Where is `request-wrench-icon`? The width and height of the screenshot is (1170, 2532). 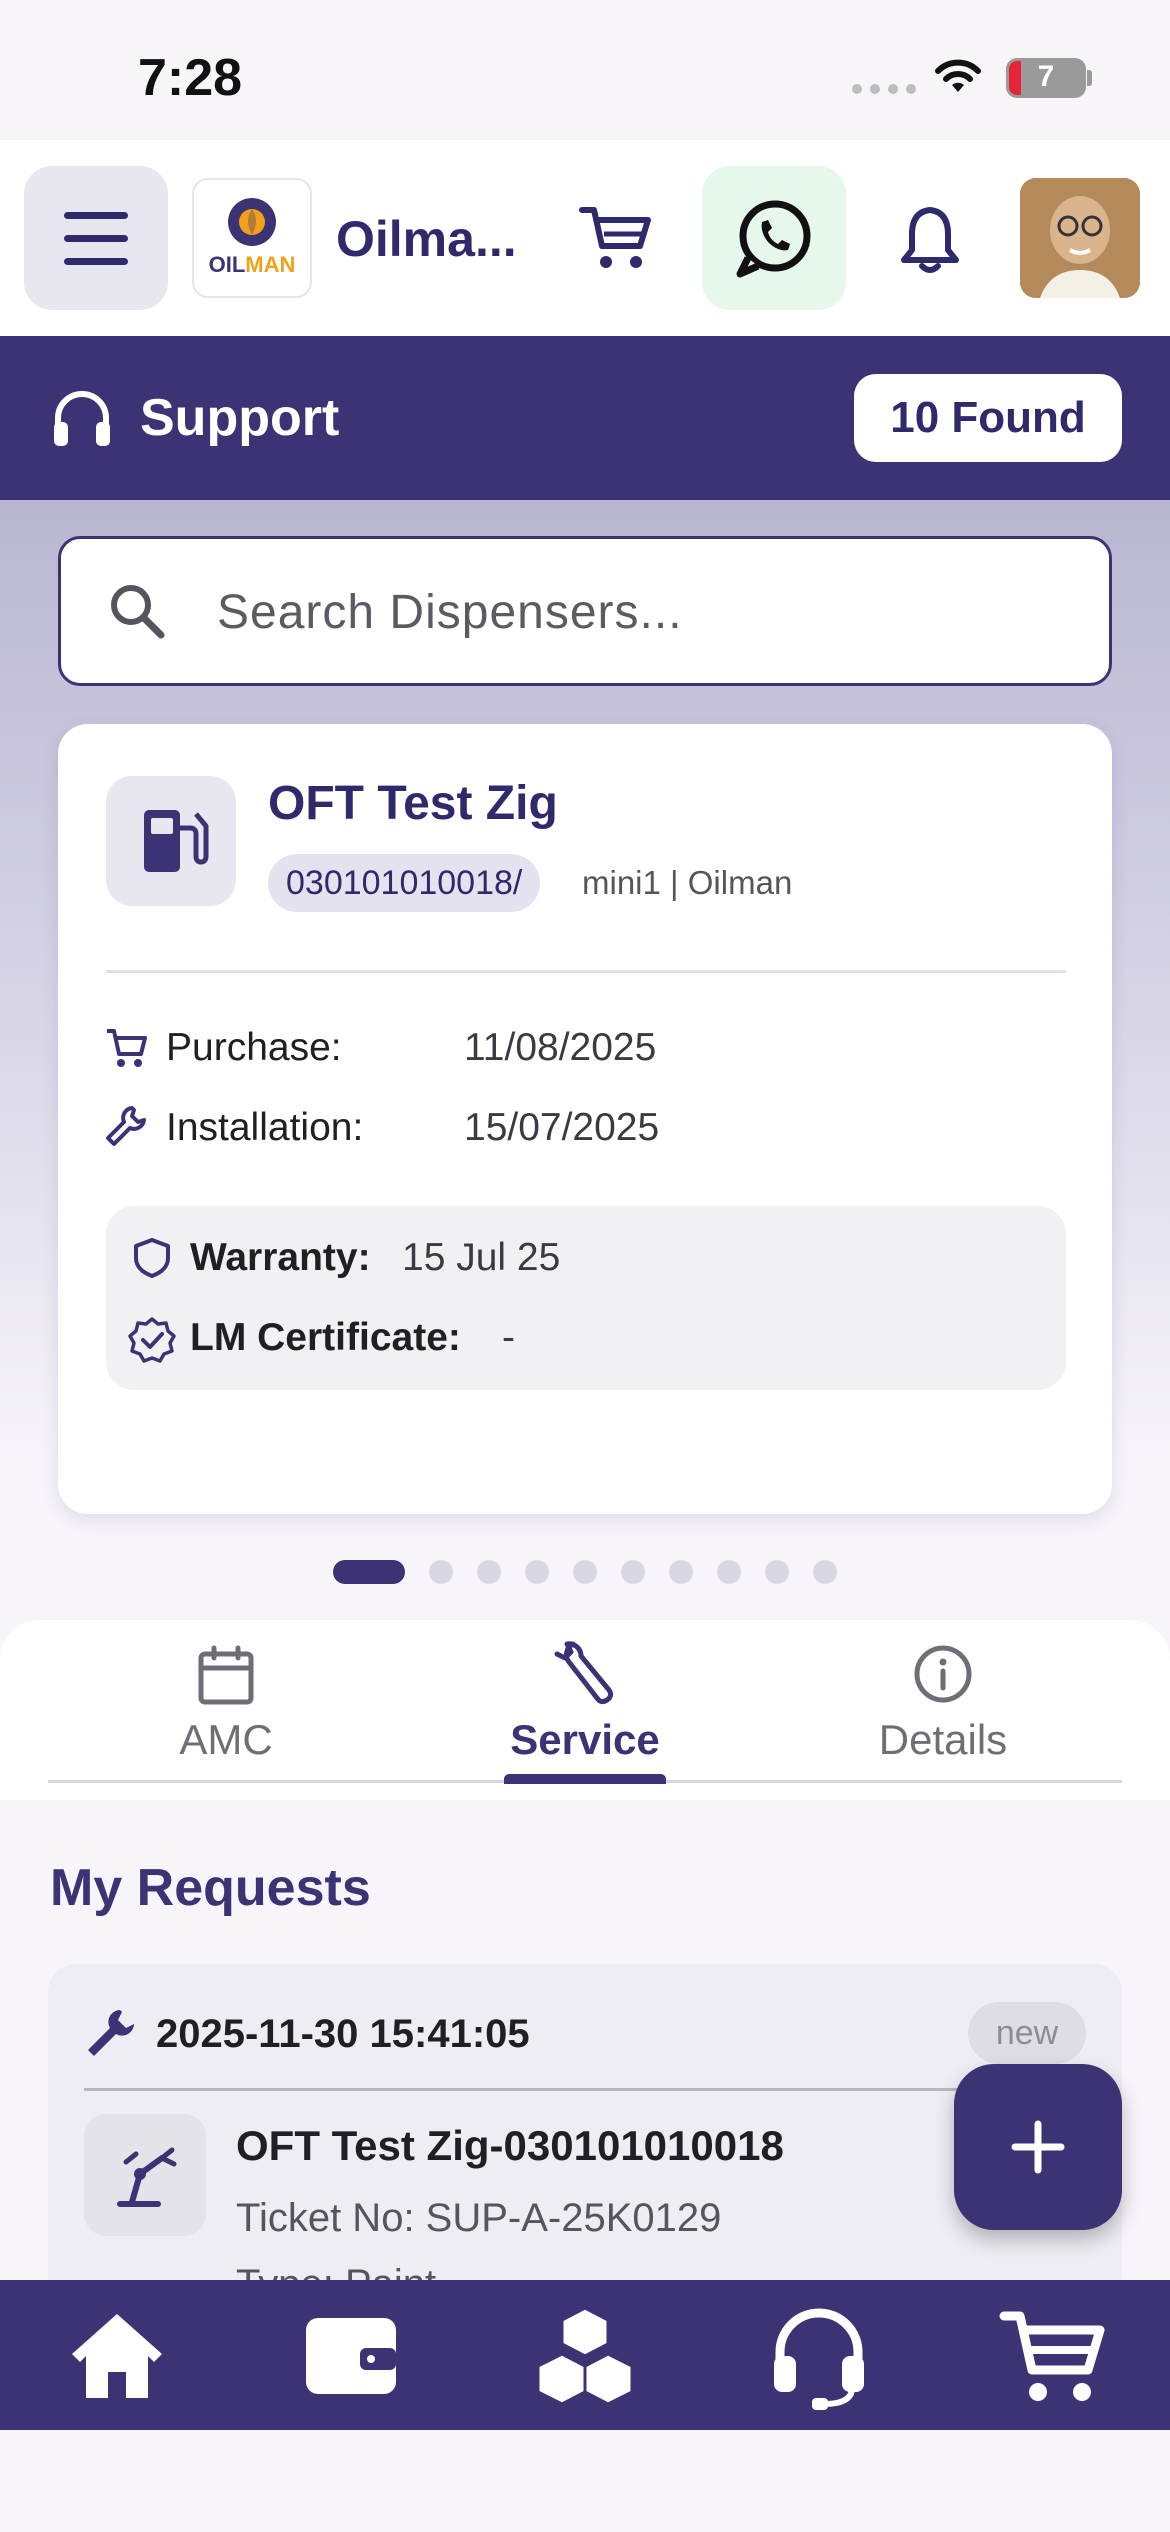 request-wrench-icon is located at coordinates (111, 2033).